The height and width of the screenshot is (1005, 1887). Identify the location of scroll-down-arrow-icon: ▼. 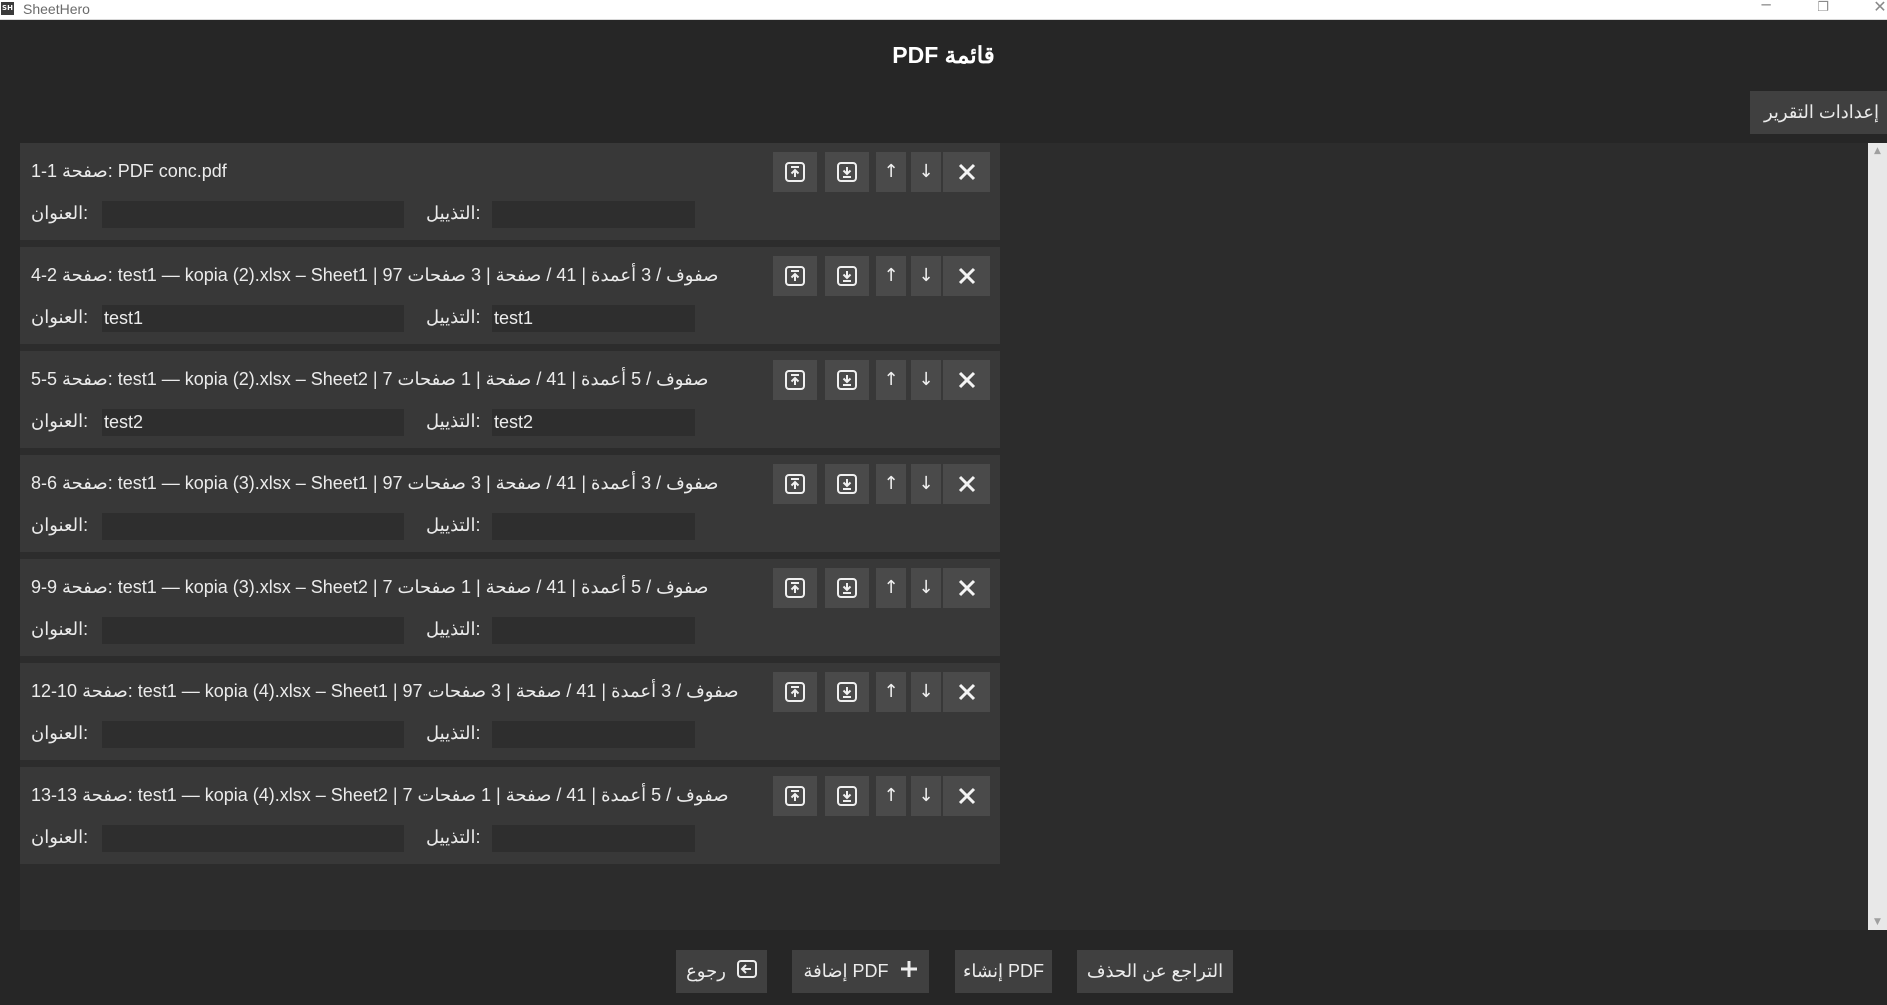
(1877, 922).